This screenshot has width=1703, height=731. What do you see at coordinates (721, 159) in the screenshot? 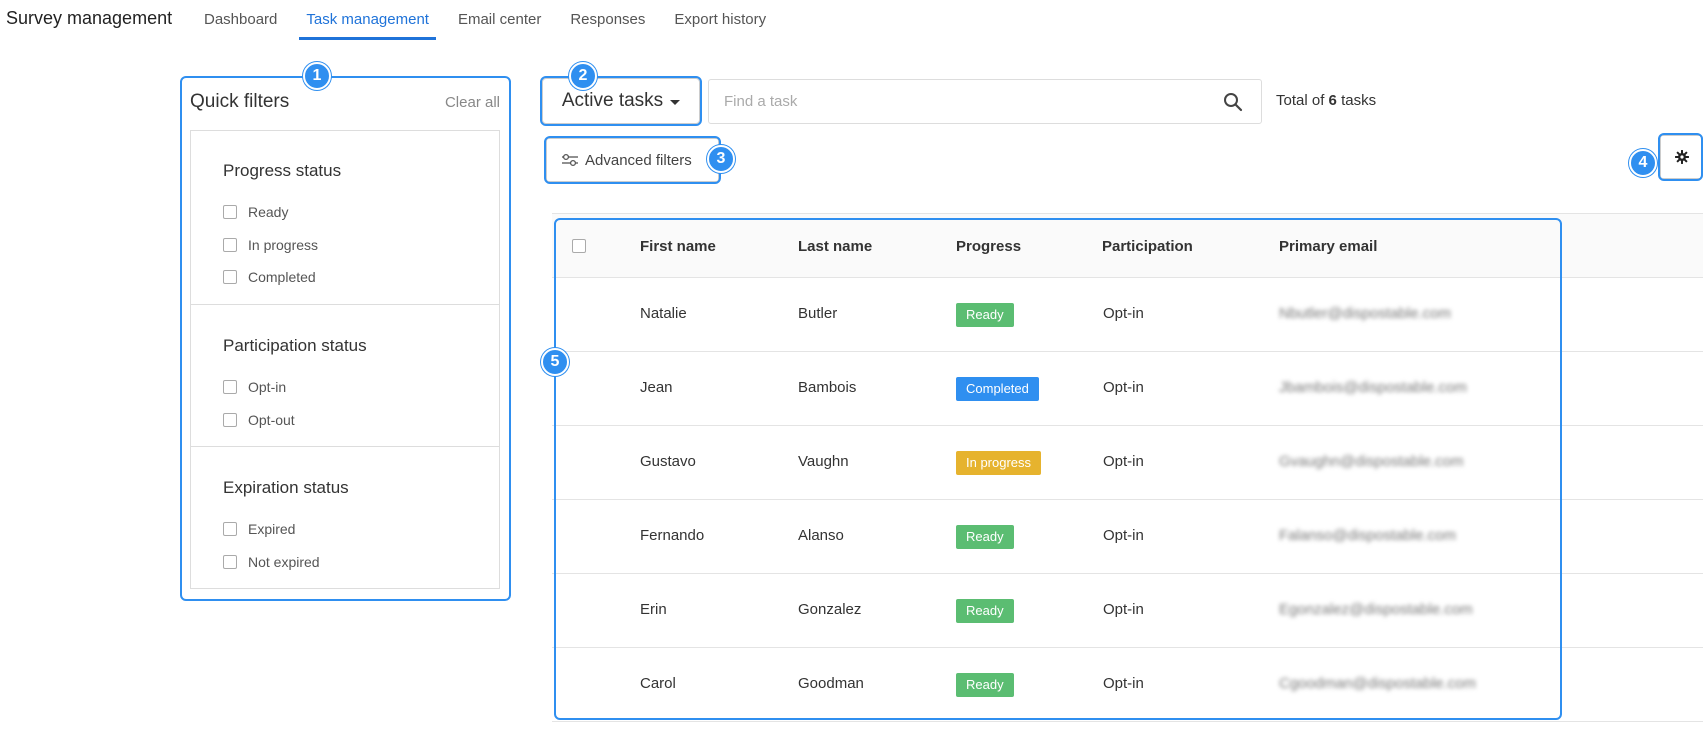
I see `callout-marker-3: 3` at bounding box center [721, 159].